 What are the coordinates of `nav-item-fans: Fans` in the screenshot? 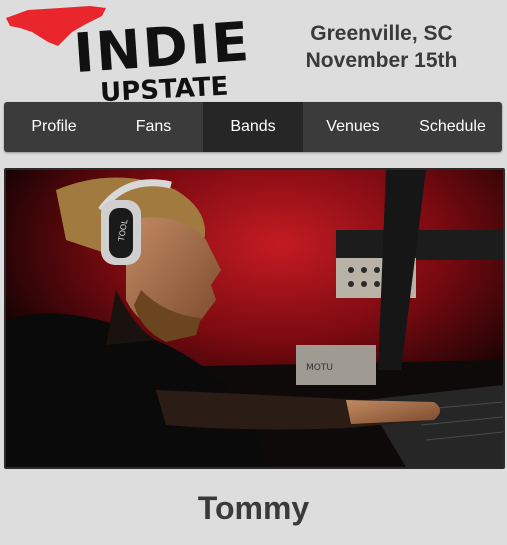 It's located at (153, 127).